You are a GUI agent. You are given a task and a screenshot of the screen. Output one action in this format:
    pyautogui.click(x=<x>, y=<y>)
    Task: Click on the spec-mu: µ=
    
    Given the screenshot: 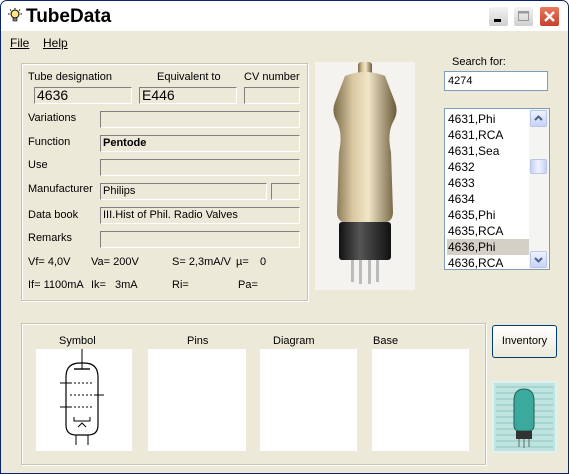 What is the action you would take?
    pyautogui.click(x=242, y=262)
    